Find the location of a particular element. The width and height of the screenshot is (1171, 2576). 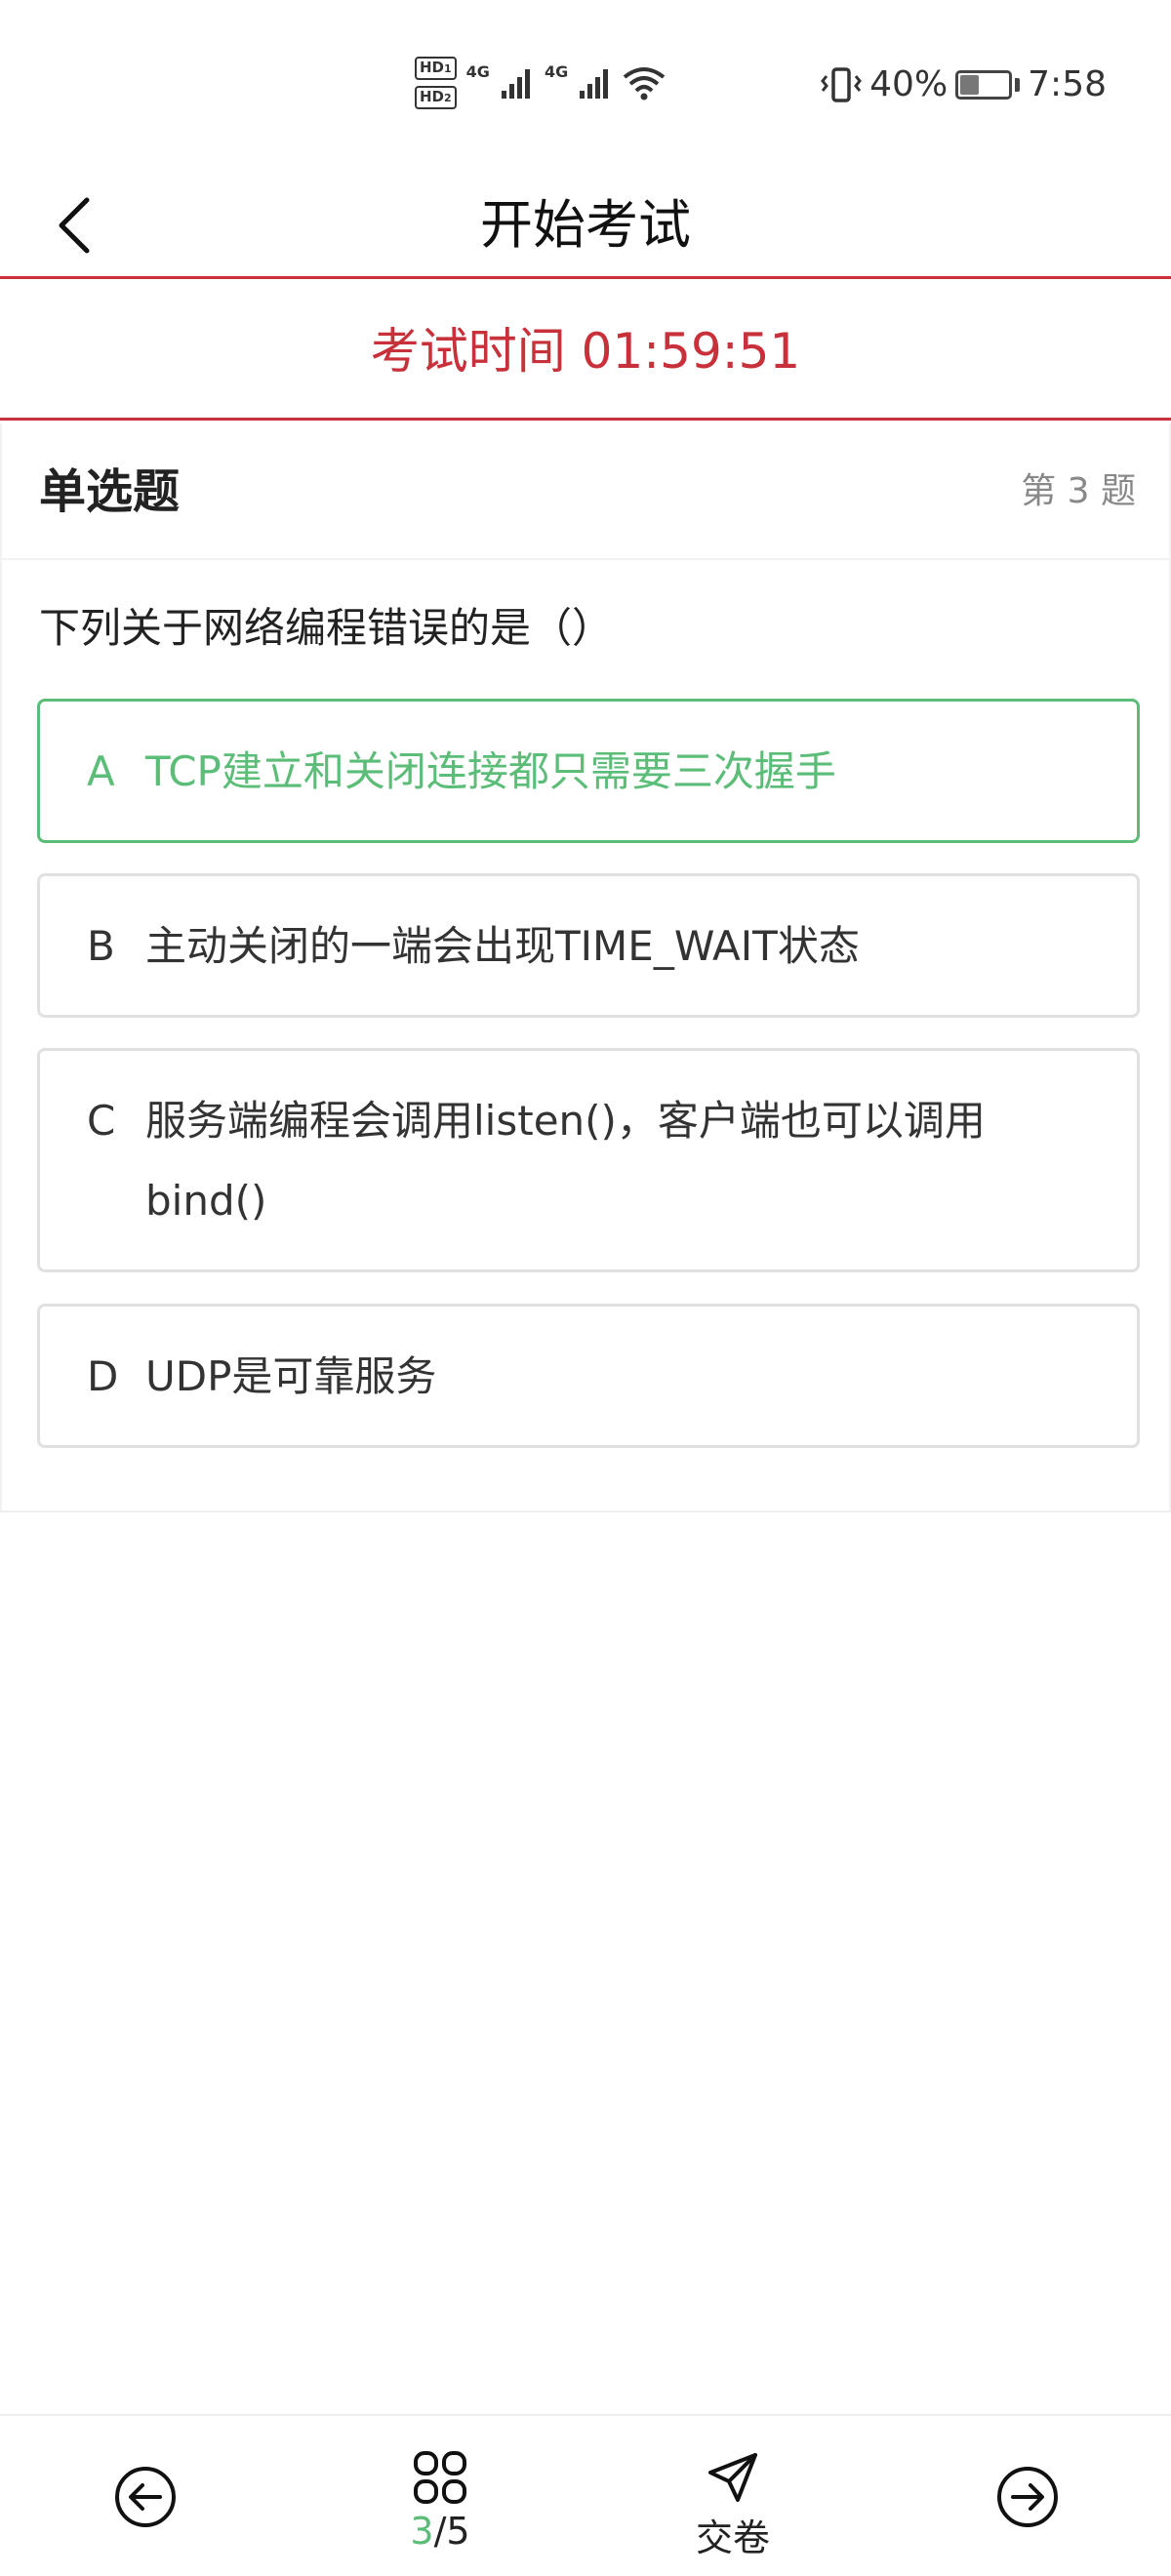

question-grid-button: 3/5 is located at coordinates (440, 2501).